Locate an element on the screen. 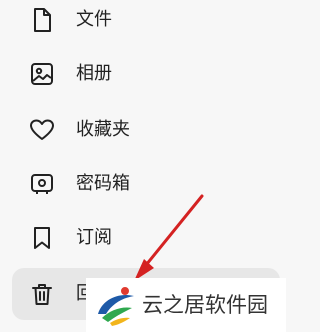  sidebar-item-safe: 密码箱 is located at coordinates (146, 184).